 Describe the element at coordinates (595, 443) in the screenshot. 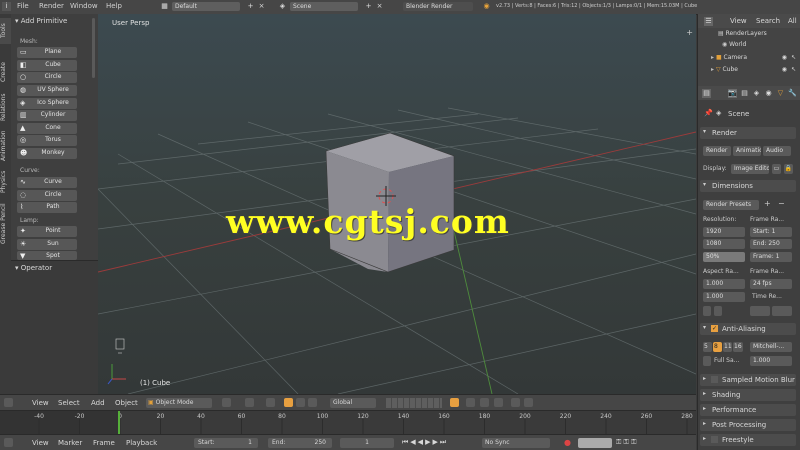

I see `keying-set-field` at that location.